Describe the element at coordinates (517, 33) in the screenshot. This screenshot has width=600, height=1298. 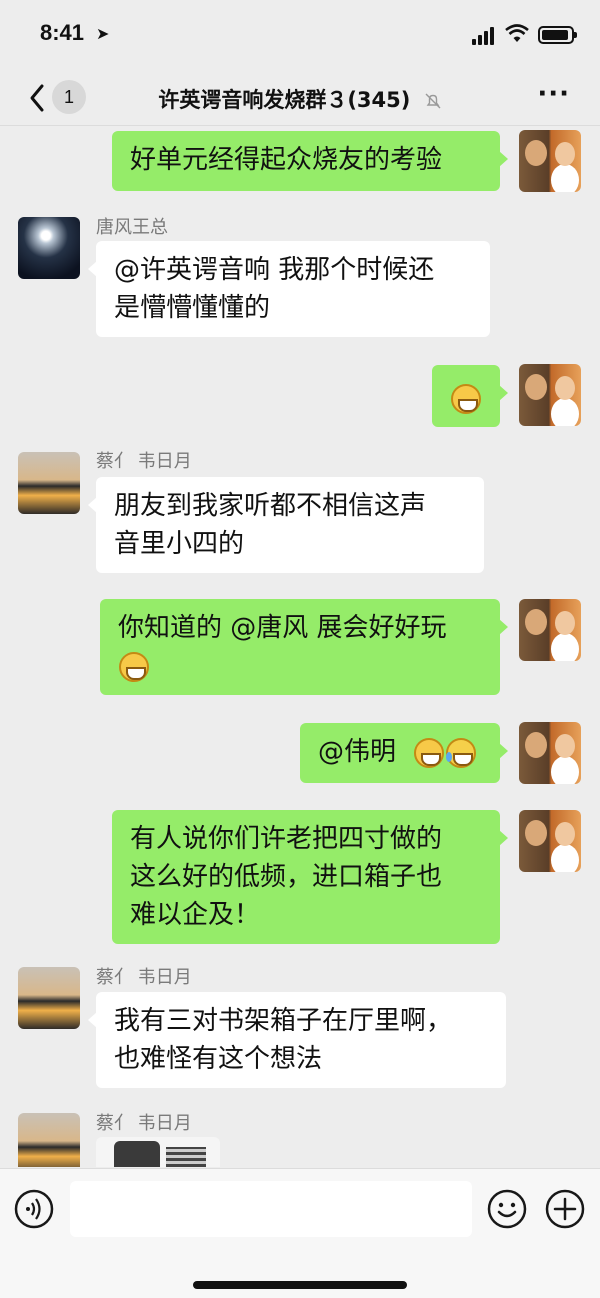
I see `wifi-icon` at that location.